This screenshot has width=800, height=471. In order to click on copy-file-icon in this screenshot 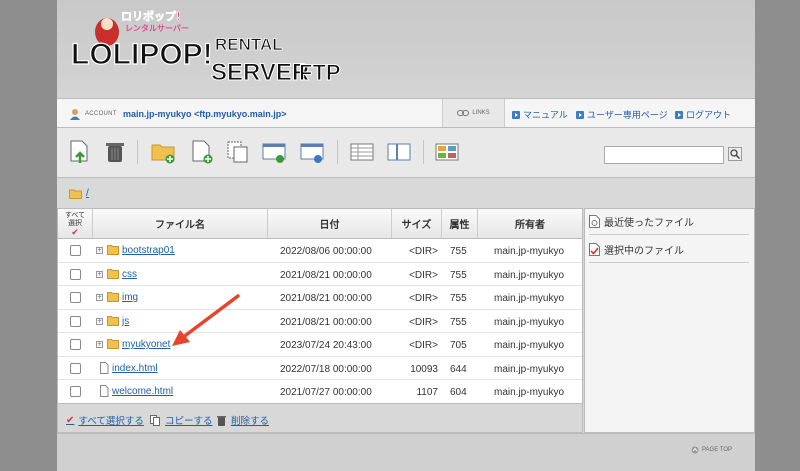, I will do `click(238, 152)`.